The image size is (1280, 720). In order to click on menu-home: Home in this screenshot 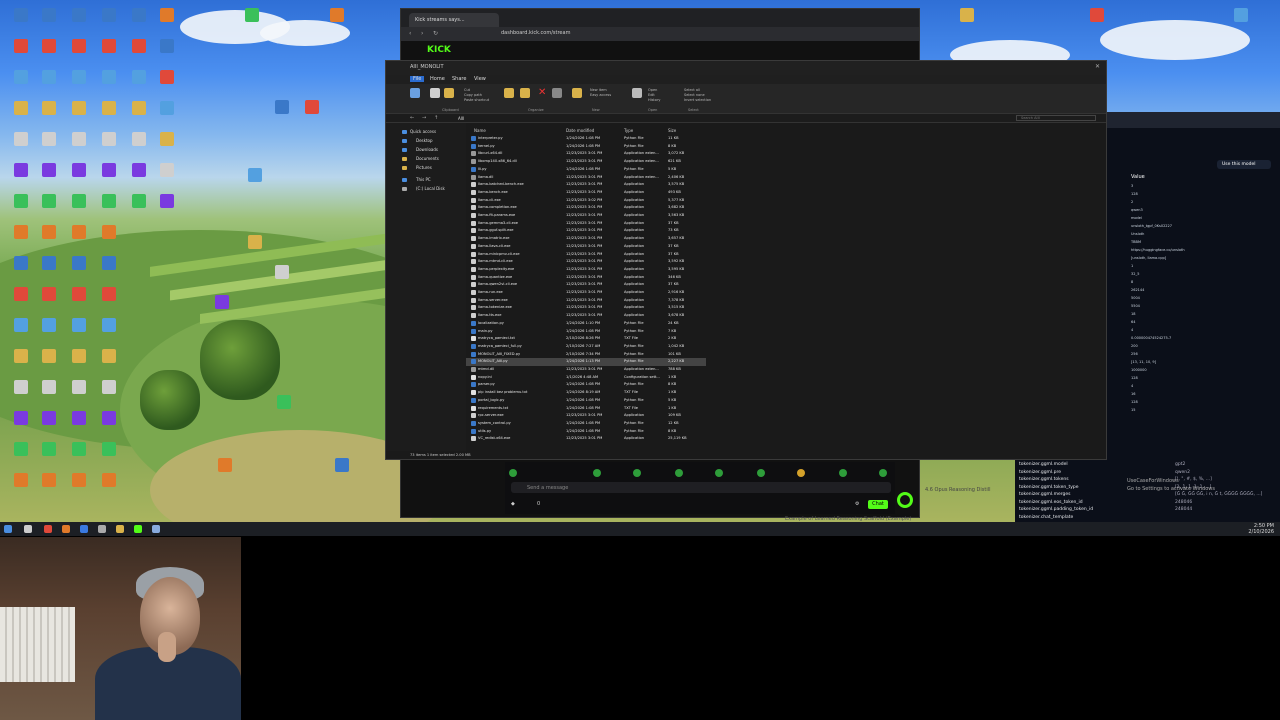, I will do `click(437, 79)`.